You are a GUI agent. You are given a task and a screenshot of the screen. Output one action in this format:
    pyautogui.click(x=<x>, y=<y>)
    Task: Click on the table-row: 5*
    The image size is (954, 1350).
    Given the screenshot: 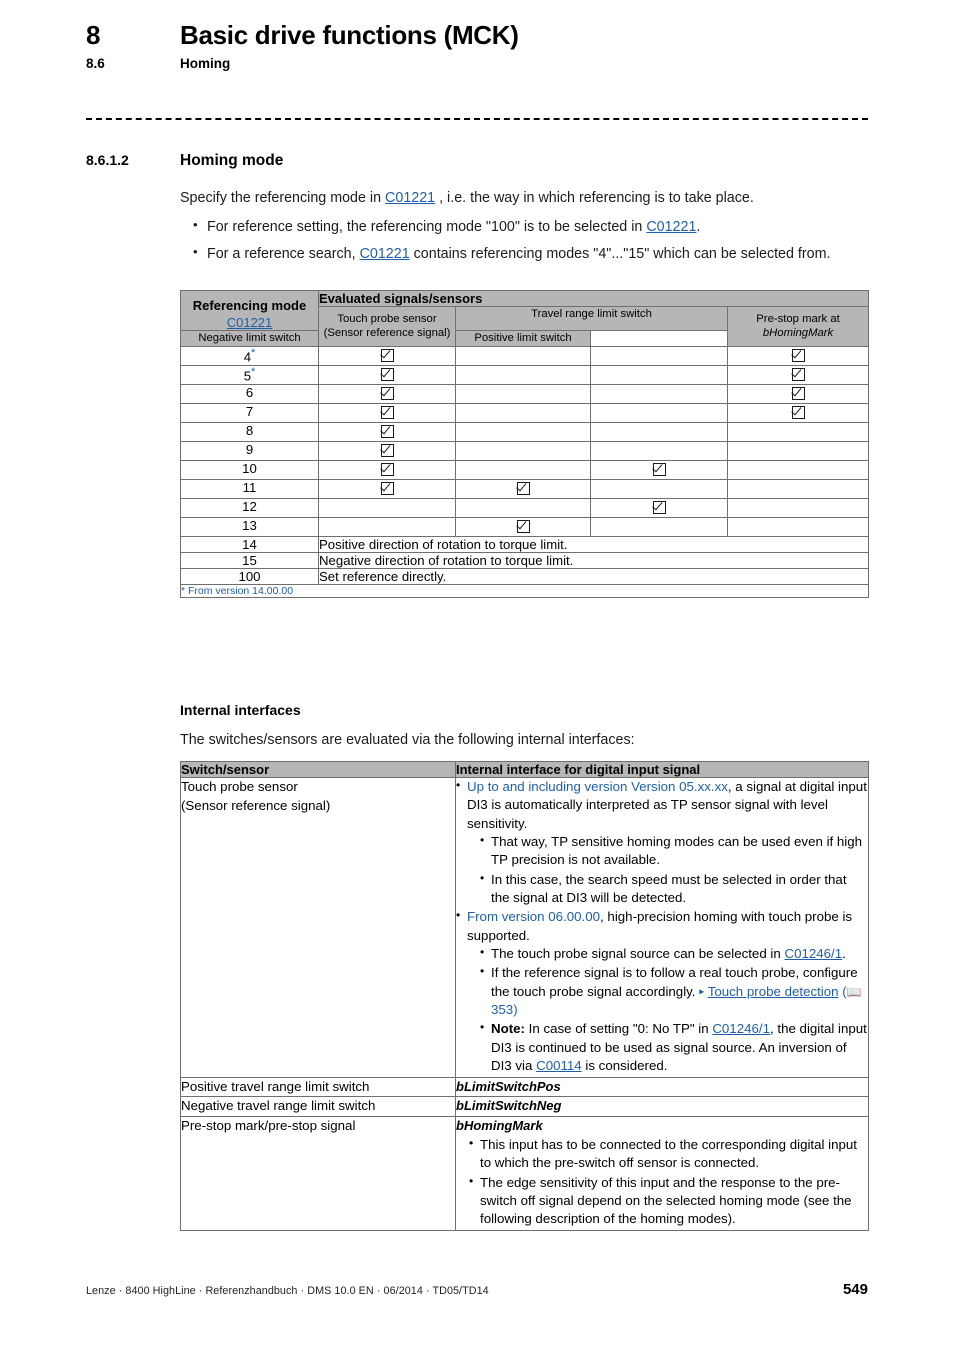 What is the action you would take?
    pyautogui.click(x=525, y=374)
    